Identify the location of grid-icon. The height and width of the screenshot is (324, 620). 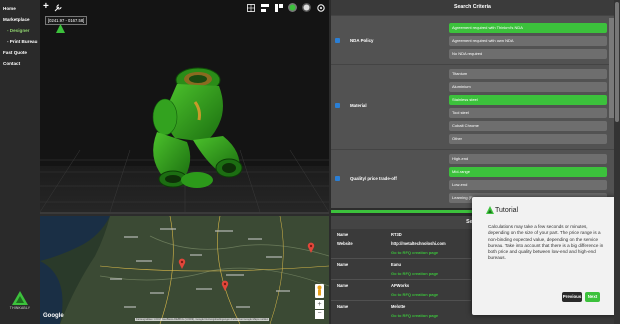
(250, 7).